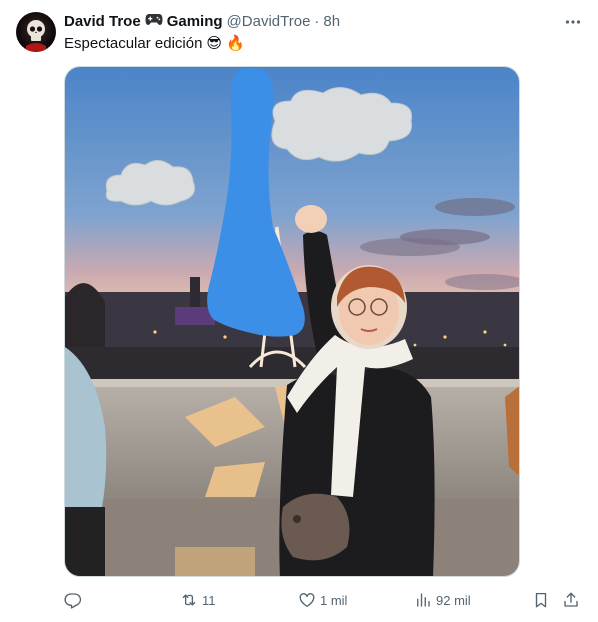 The width and height of the screenshot is (598, 622). I want to click on retweet-count: 11, so click(209, 600).